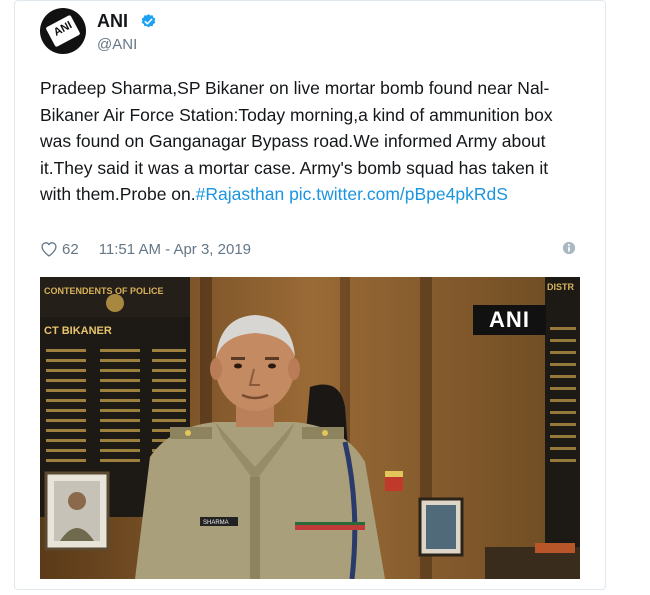 This screenshot has height=595, width=650. I want to click on verified-badge-icon, so click(148, 21).